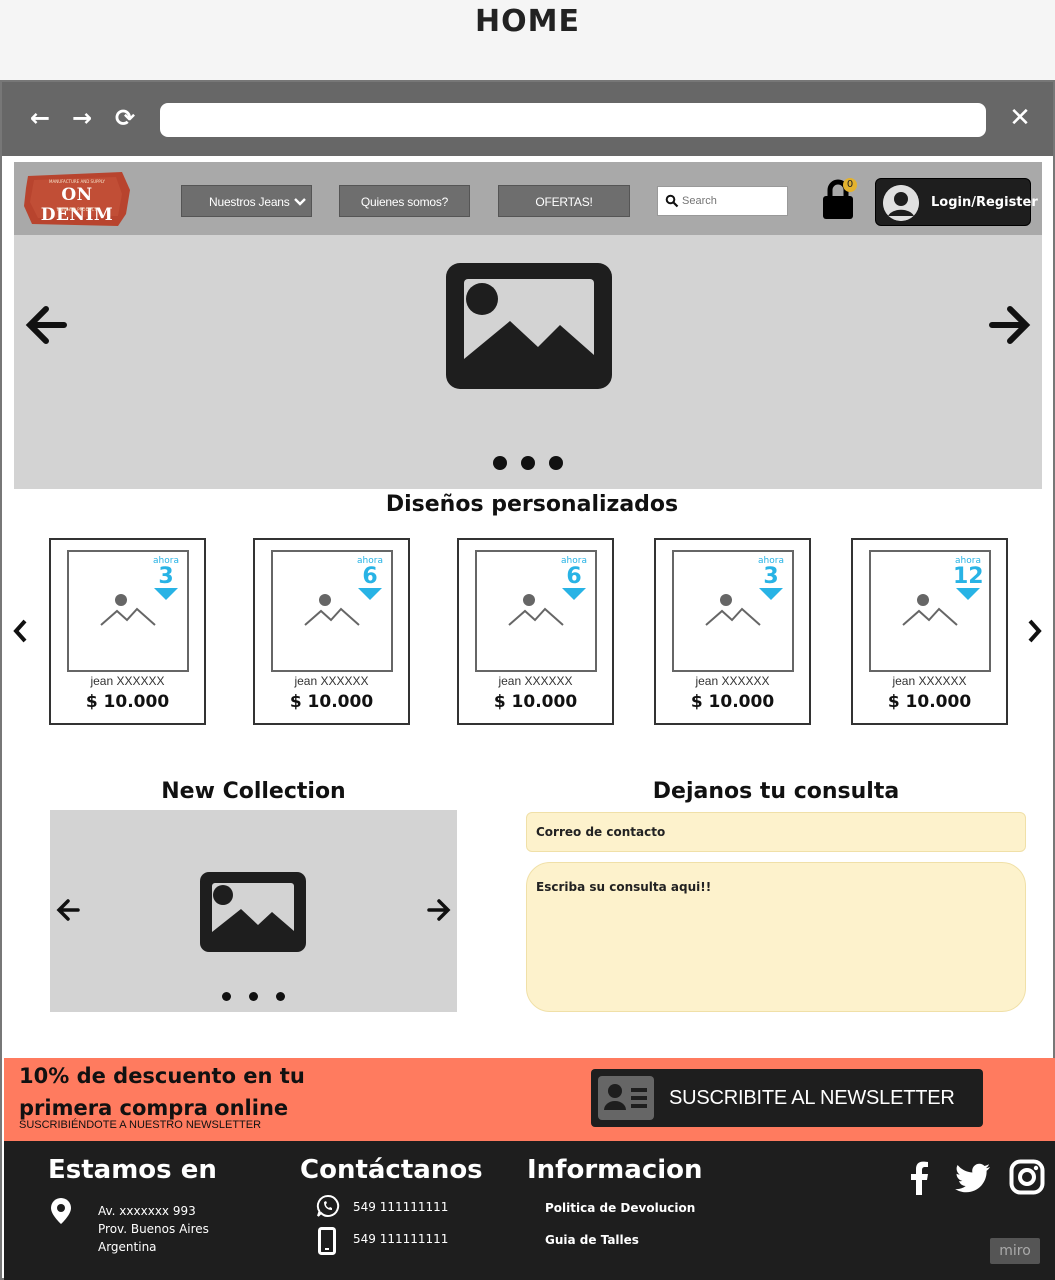  I want to click on installments-badge: ahora 12, so click(968, 578).